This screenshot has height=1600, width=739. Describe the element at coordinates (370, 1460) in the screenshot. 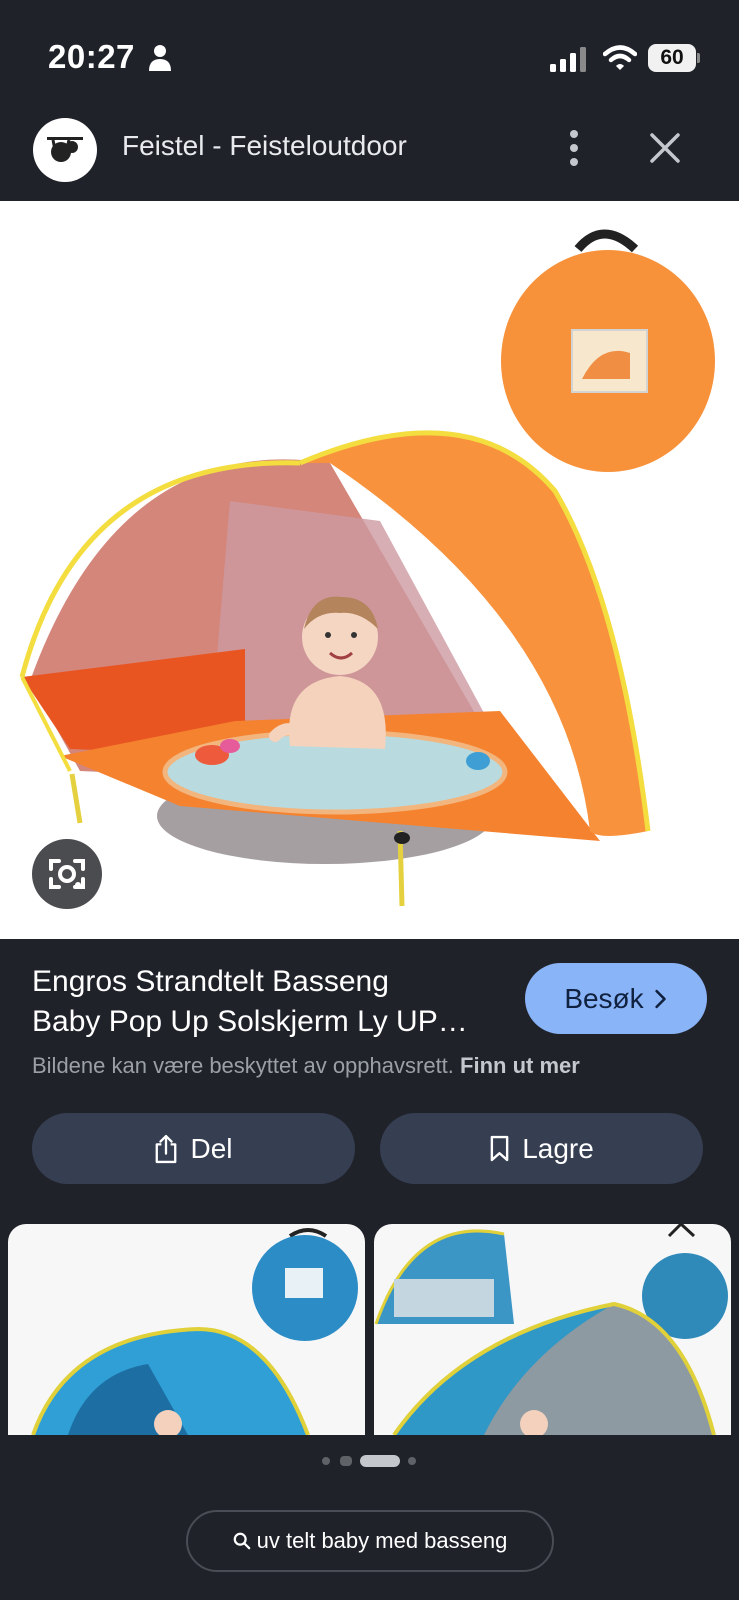

I see `pager-dots` at that location.